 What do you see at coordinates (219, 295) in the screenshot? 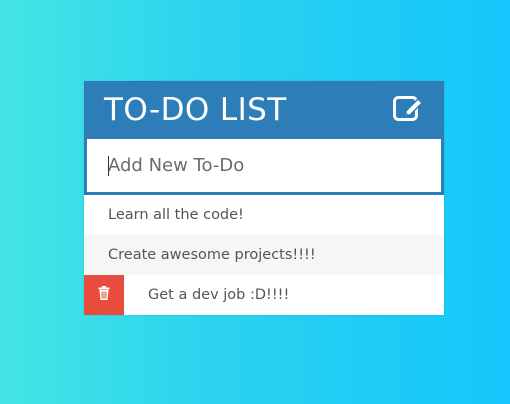
I see `todo-item-text: Get a dev job :D!!!!` at bounding box center [219, 295].